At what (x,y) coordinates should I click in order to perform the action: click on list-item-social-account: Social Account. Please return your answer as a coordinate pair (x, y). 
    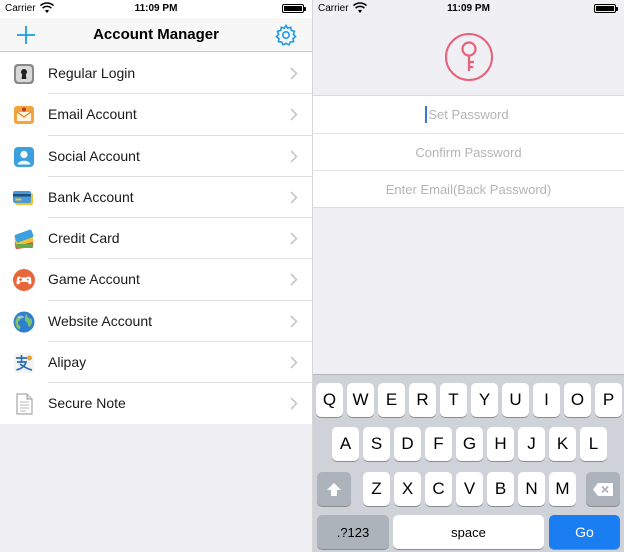
    Looking at the image, I should click on (156, 157).